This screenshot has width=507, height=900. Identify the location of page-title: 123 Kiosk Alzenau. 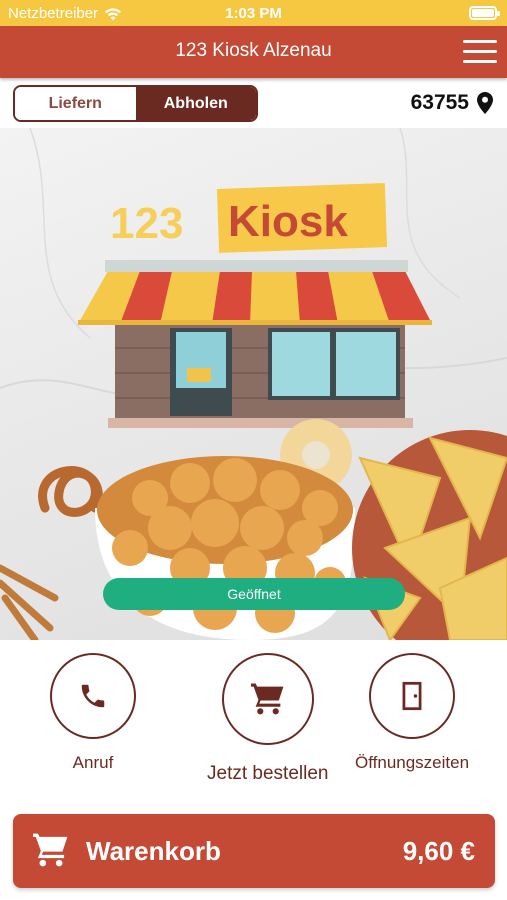
(253, 50).